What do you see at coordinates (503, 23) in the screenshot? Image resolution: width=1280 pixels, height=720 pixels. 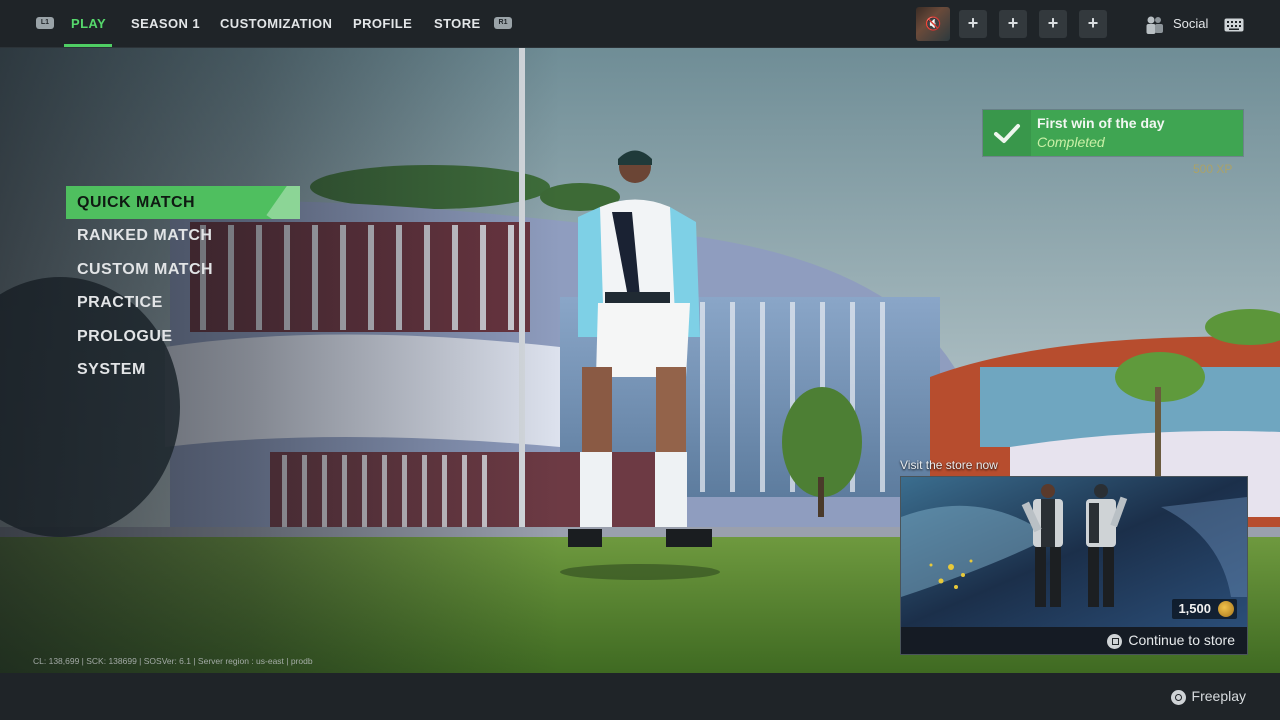 I see `r1-bumper-icon: R1` at bounding box center [503, 23].